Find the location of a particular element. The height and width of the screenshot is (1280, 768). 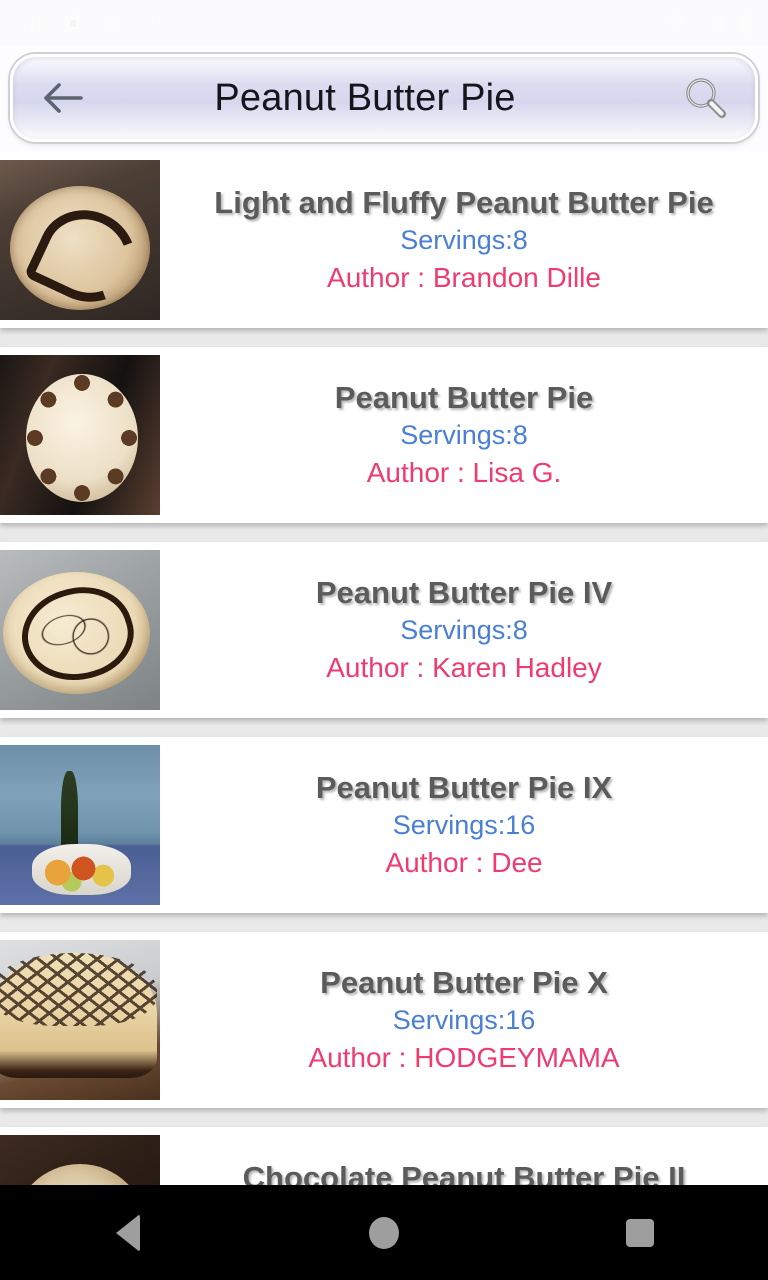

recipe-author: Author : Lisa G. is located at coordinates (464, 472).